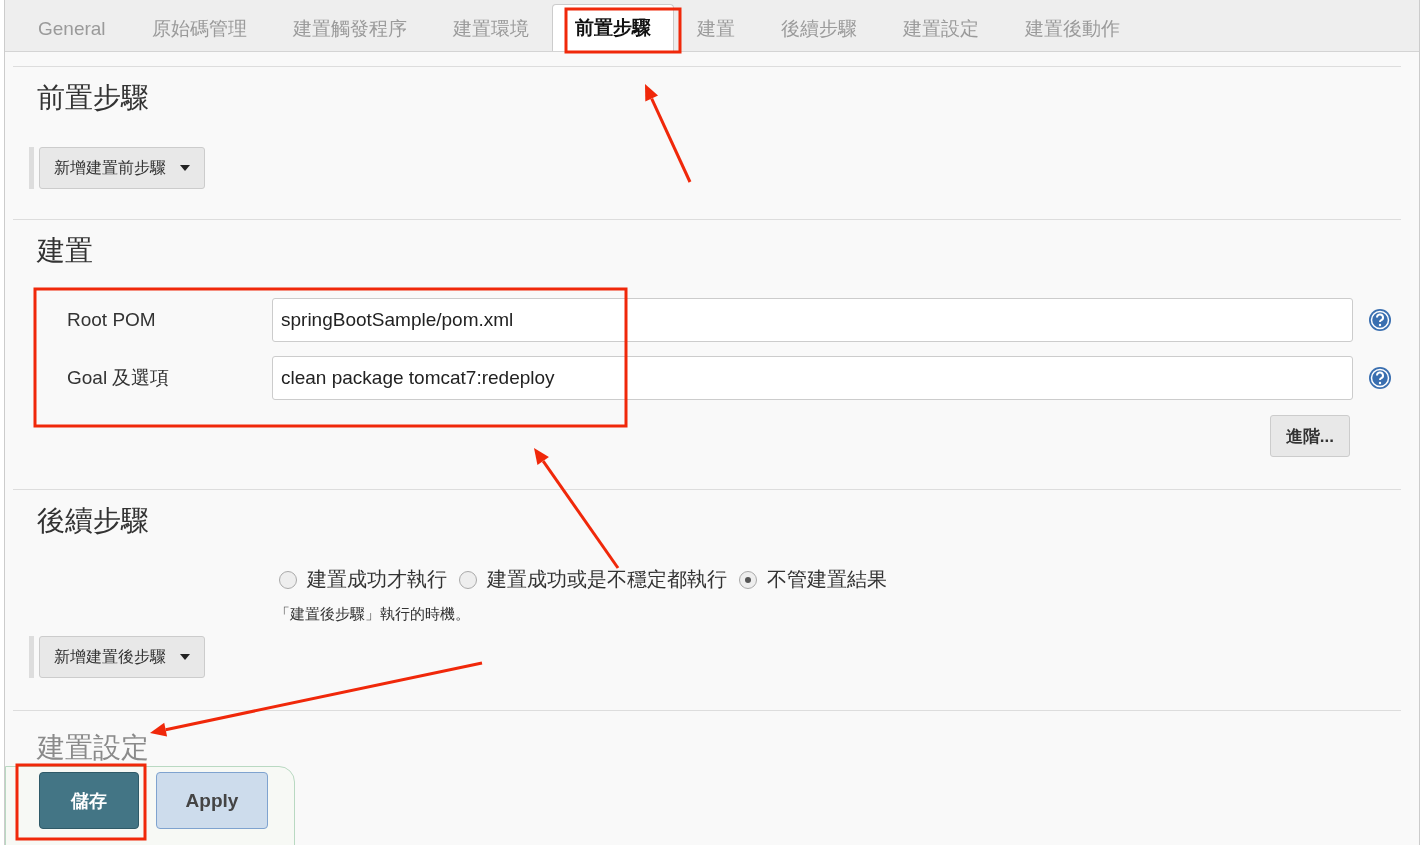 This screenshot has height=845, width=1425. What do you see at coordinates (813, 579) in the screenshot?
I see `radio-option: 不管建置結果` at bounding box center [813, 579].